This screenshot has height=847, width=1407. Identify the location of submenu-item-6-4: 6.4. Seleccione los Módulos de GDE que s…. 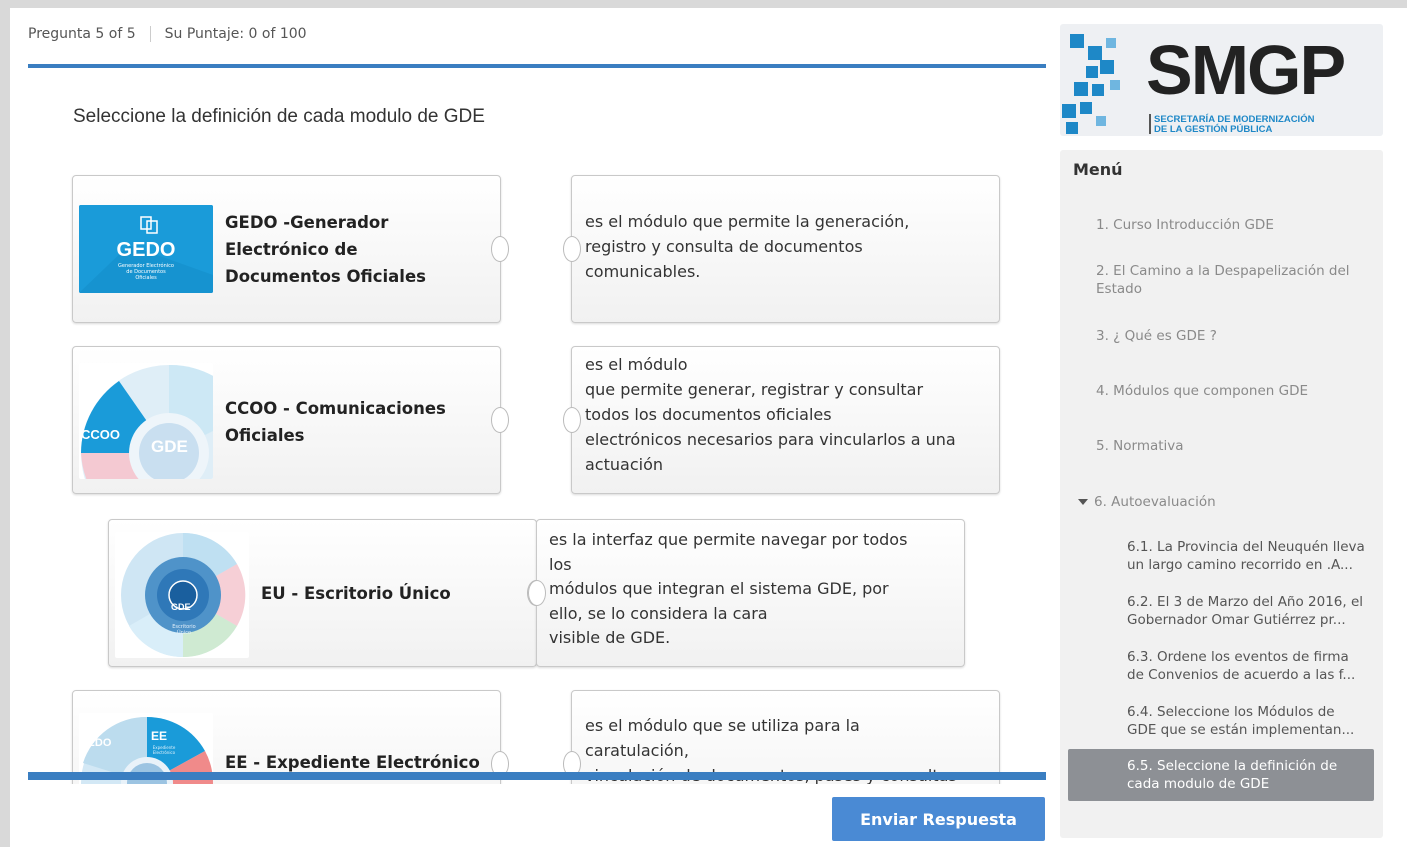
(1247, 721).